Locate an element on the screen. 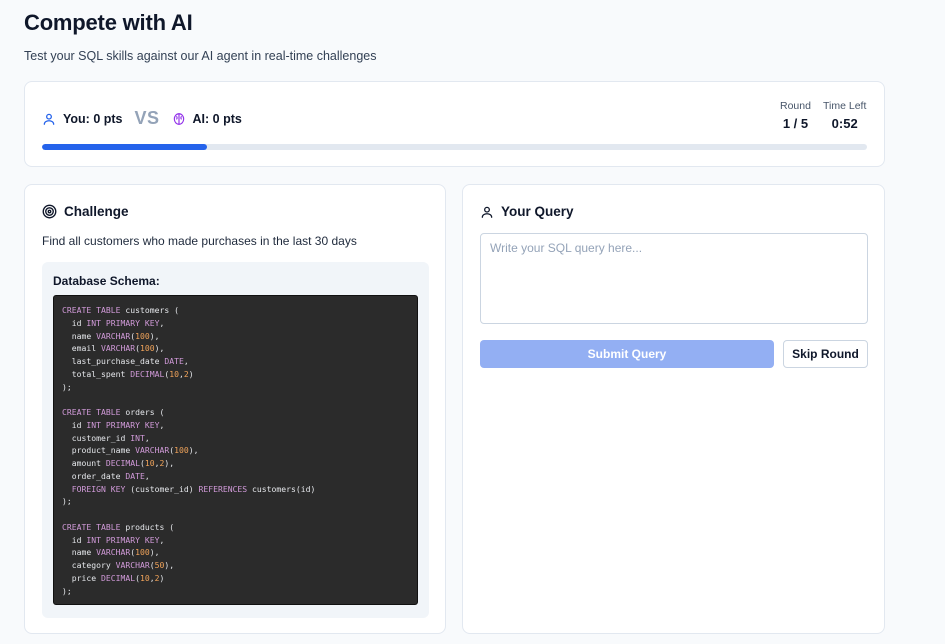 The width and height of the screenshot is (945, 644). round-progress-track is located at coordinates (454, 147).